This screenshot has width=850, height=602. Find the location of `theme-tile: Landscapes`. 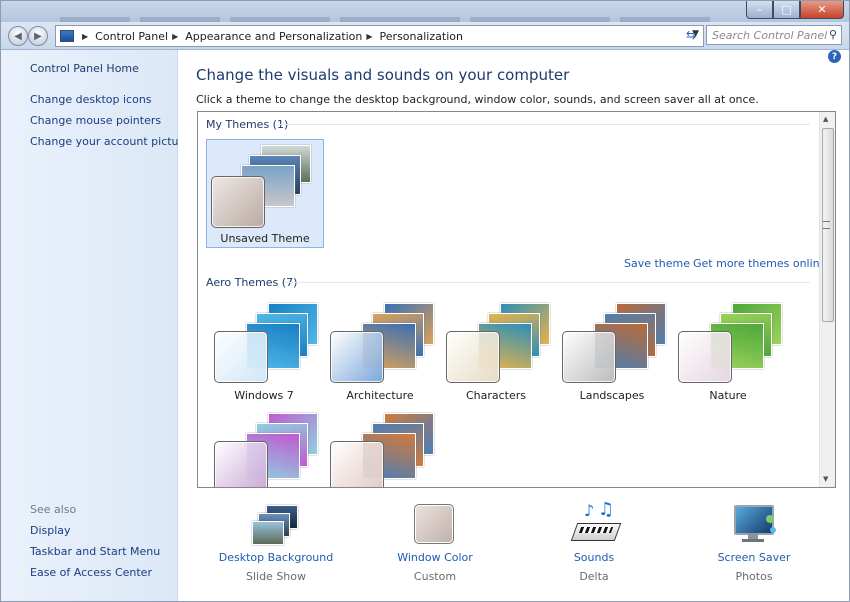

theme-tile: Landscapes is located at coordinates (612, 352).